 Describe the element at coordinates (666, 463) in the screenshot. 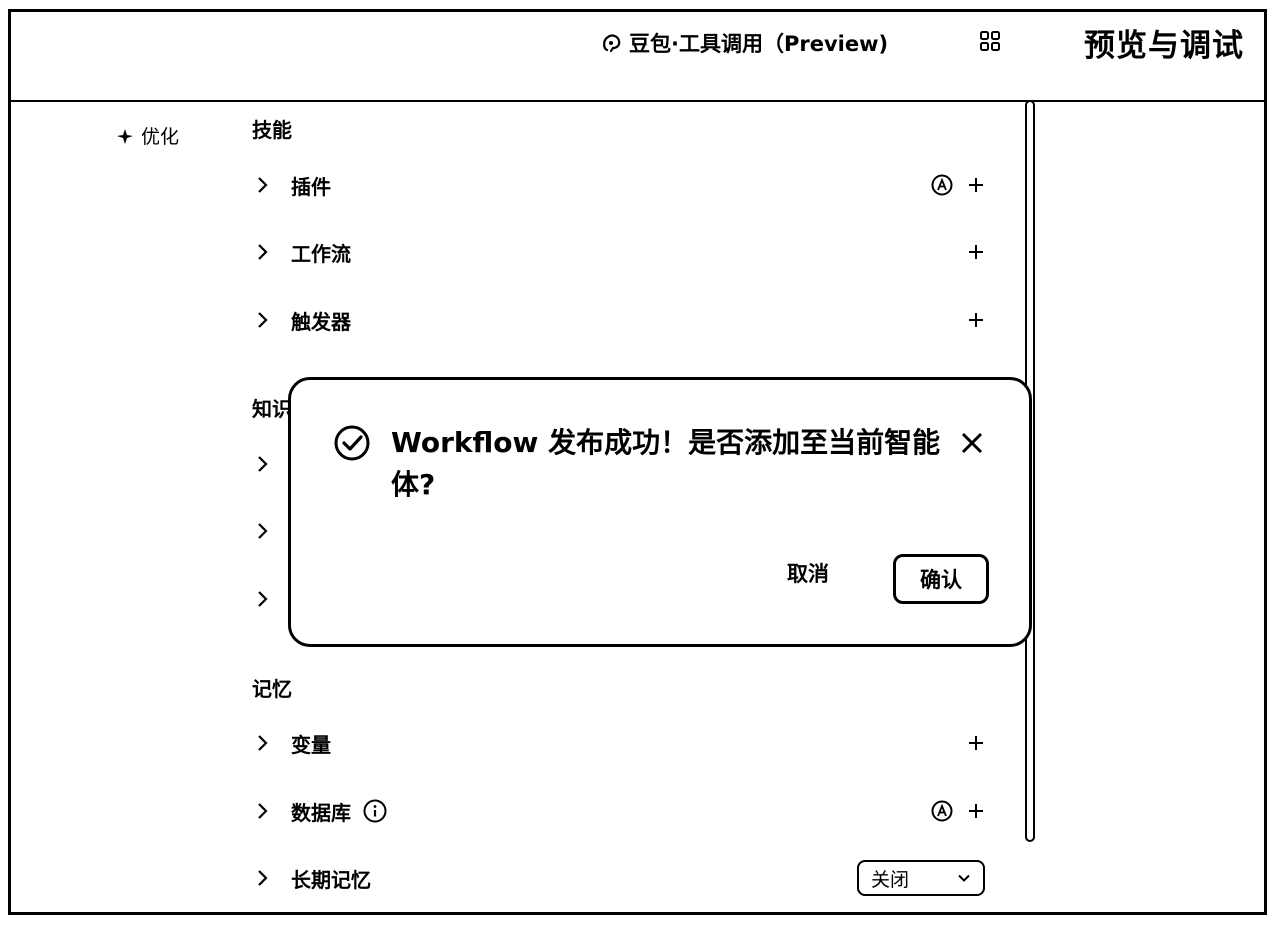

I see `dialog-message: Workflow 发布成功！是否添加至当前智能体?` at that location.